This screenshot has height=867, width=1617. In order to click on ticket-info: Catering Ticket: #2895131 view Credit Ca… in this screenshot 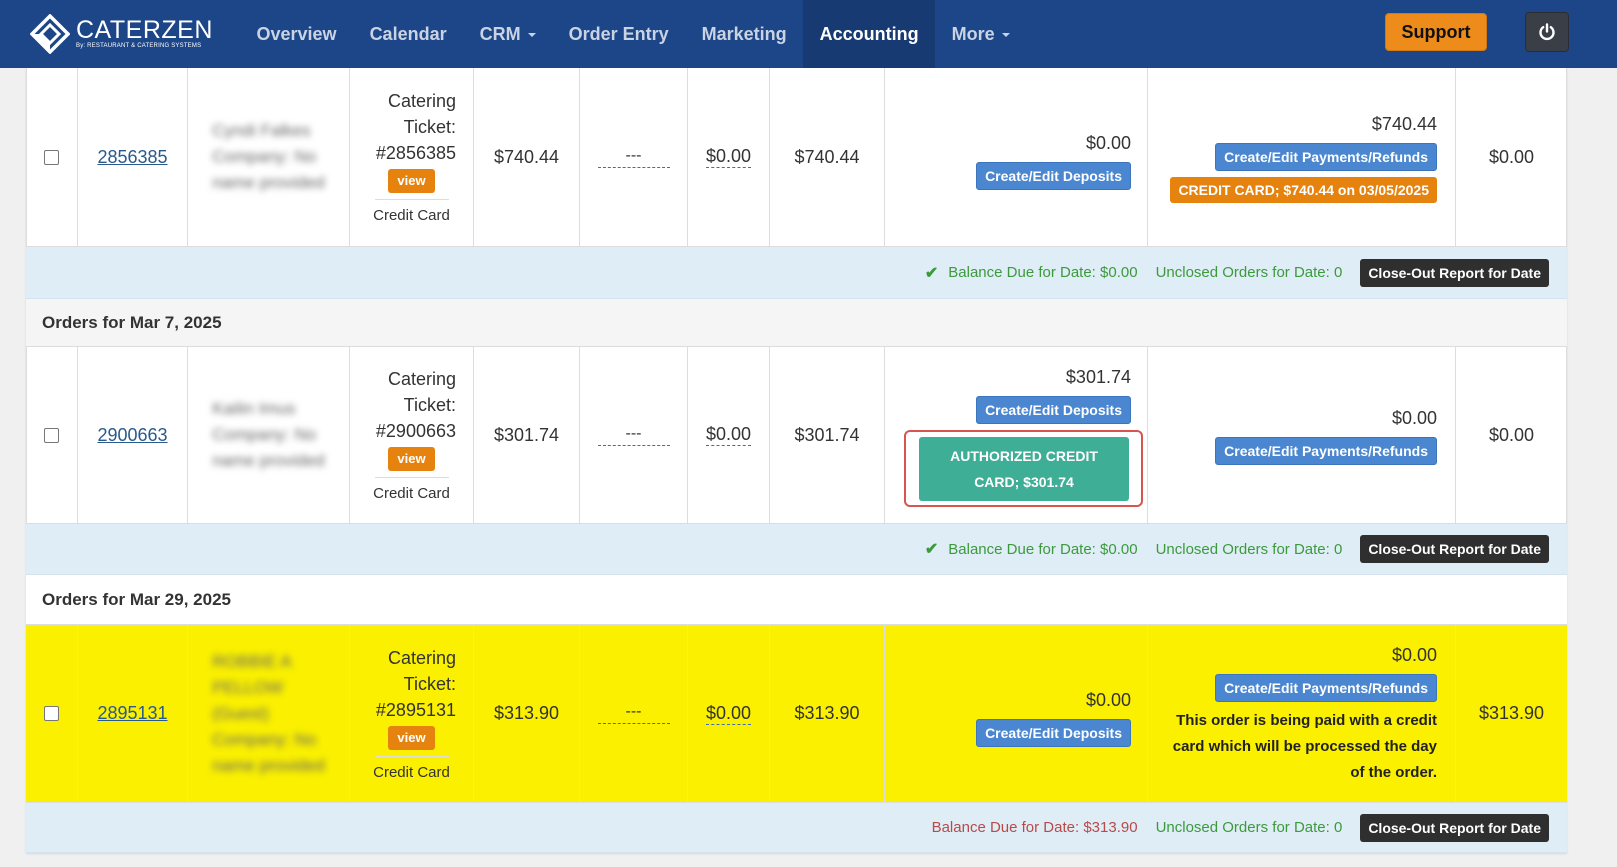, I will do `click(414, 714)`.